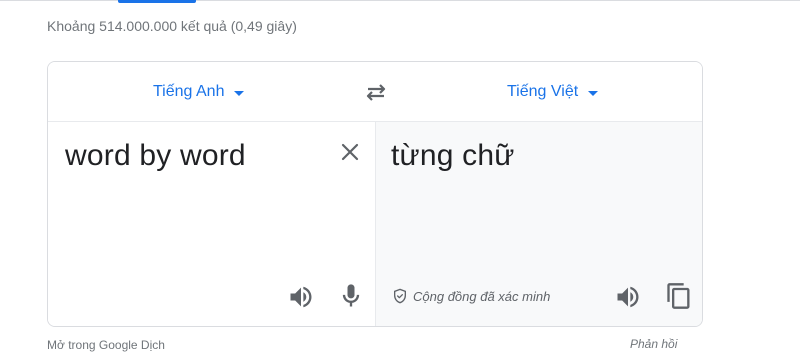 The image size is (800, 360). Describe the element at coordinates (155, 156) in the screenshot. I see `source-text-input: word by word` at that location.